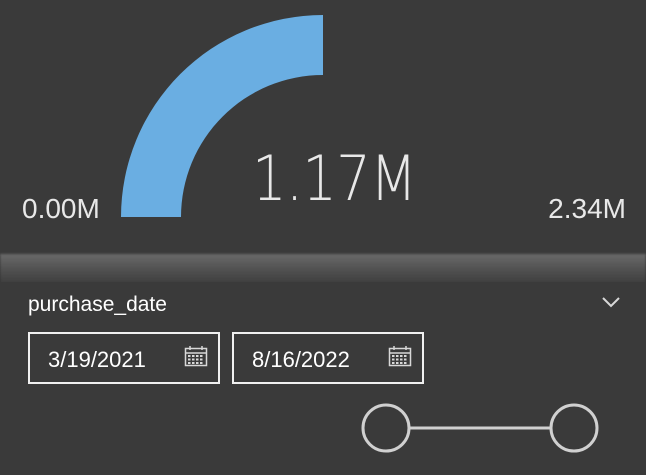  What do you see at coordinates (301, 359) in the screenshot?
I see `end-date-value: 8/16/2022` at bounding box center [301, 359].